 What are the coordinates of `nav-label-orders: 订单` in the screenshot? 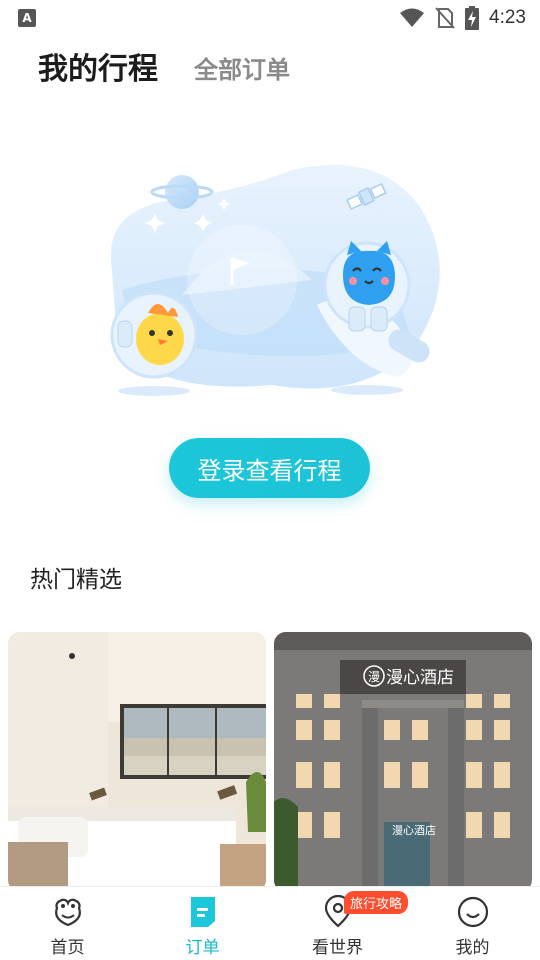 It's located at (202, 948).